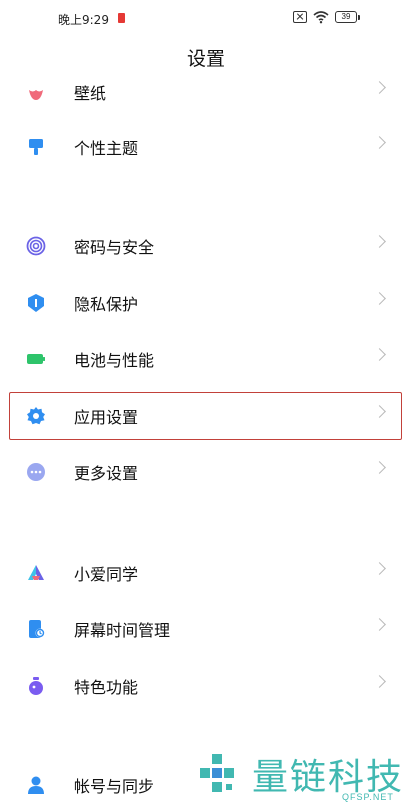 This screenshot has width=412, height=806. What do you see at coordinates (36, 95) in the screenshot?
I see `wallpaper-icon` at bounding box center [36, 95].